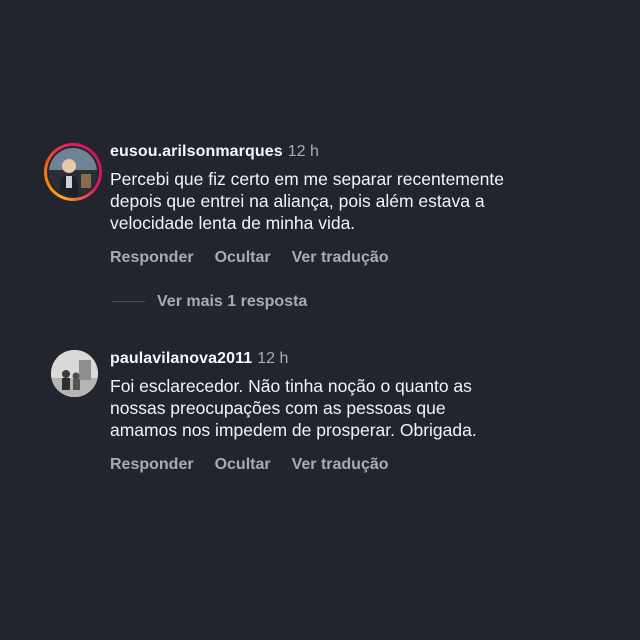  I want to click on comment-header: paulavilanova2011 12 h, so click(199, 359).